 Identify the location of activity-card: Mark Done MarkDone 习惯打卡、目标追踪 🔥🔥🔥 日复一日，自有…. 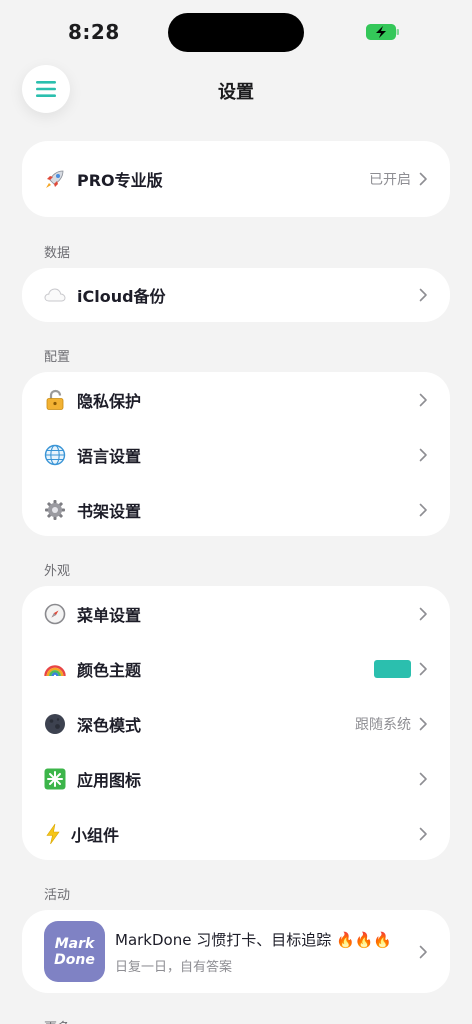
(236, 951).